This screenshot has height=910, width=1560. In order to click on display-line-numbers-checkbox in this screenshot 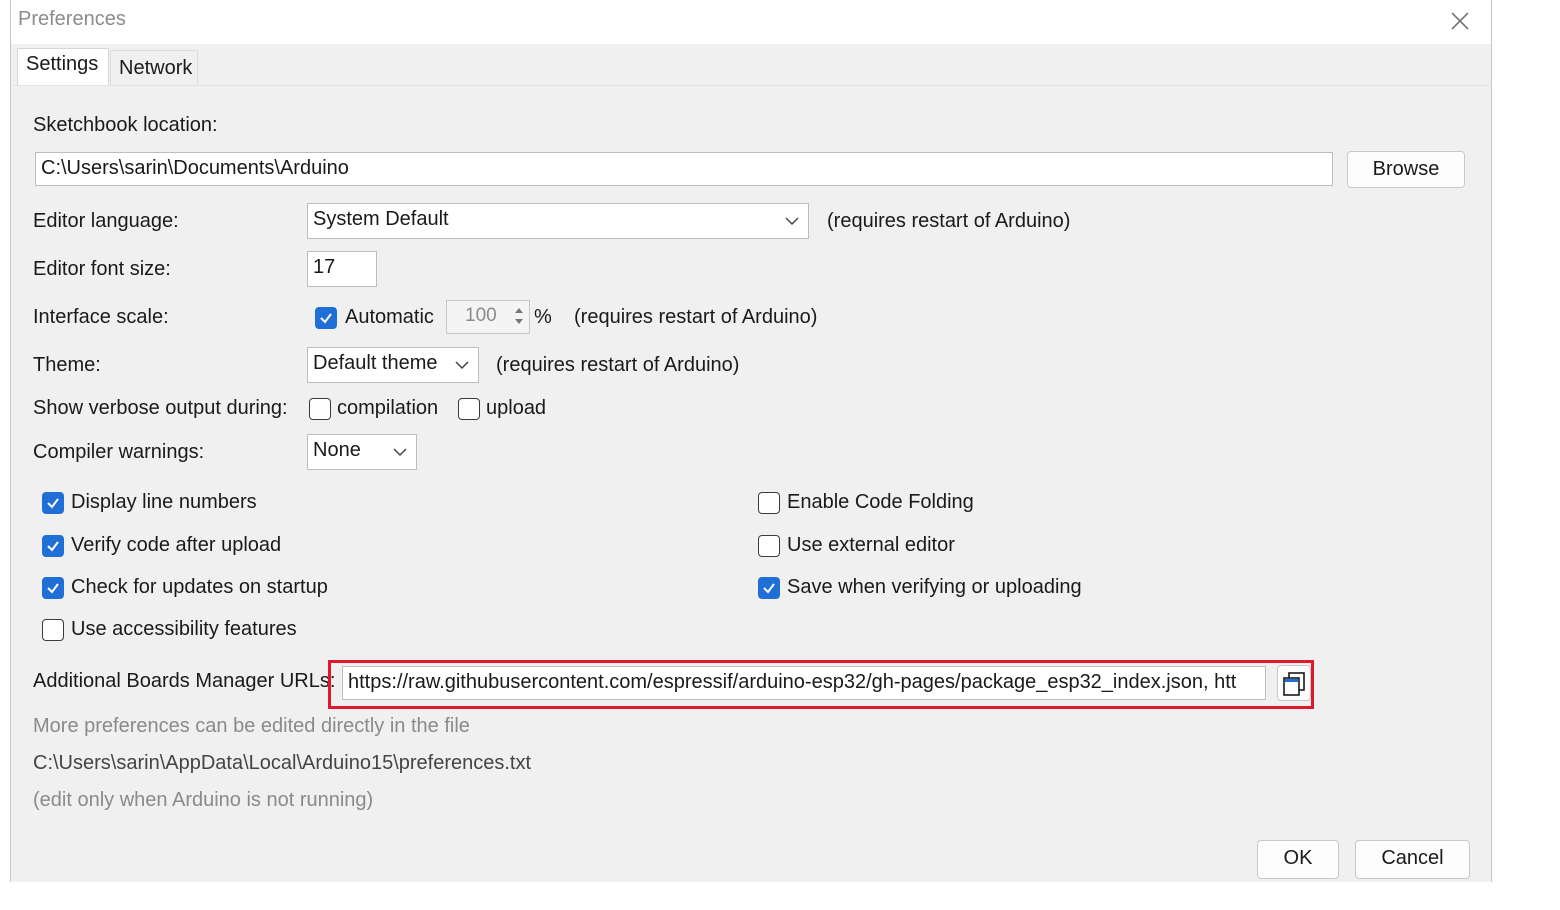, I will do `click(53, 503)`.